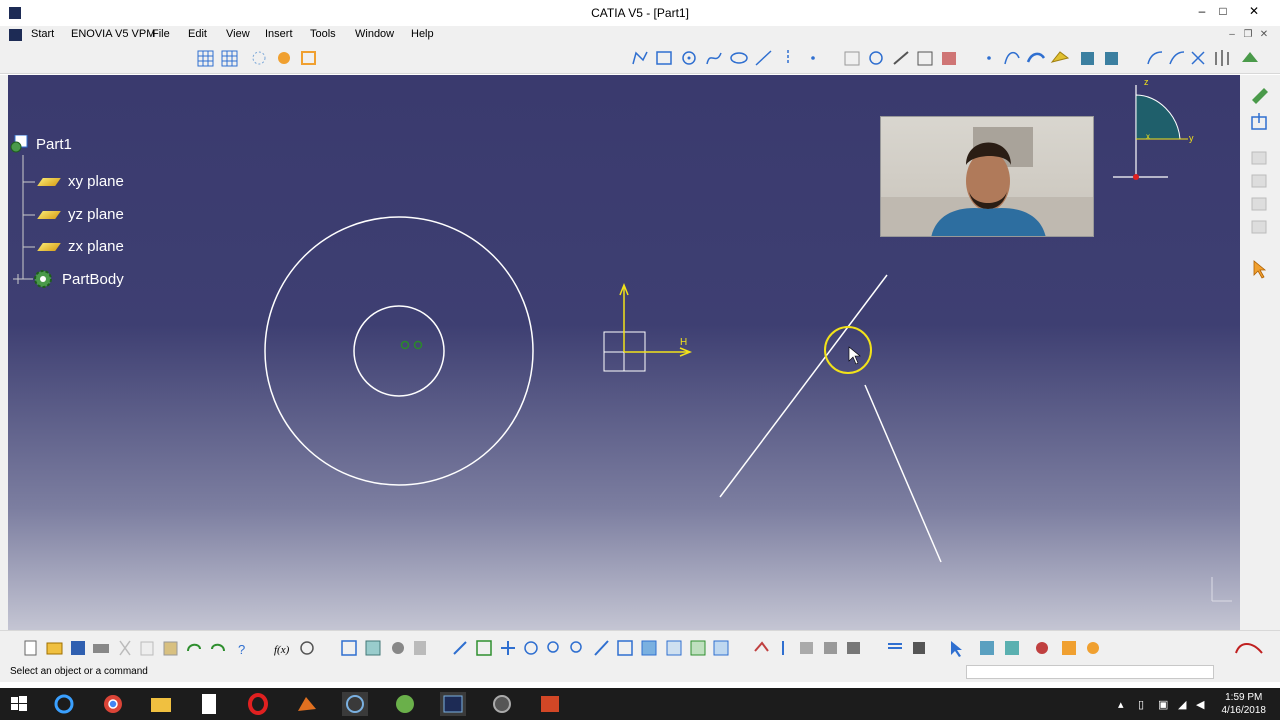 The width and height of the screenshot is (1280, 720). I want to click on shaft-icon, so click(853, 648).